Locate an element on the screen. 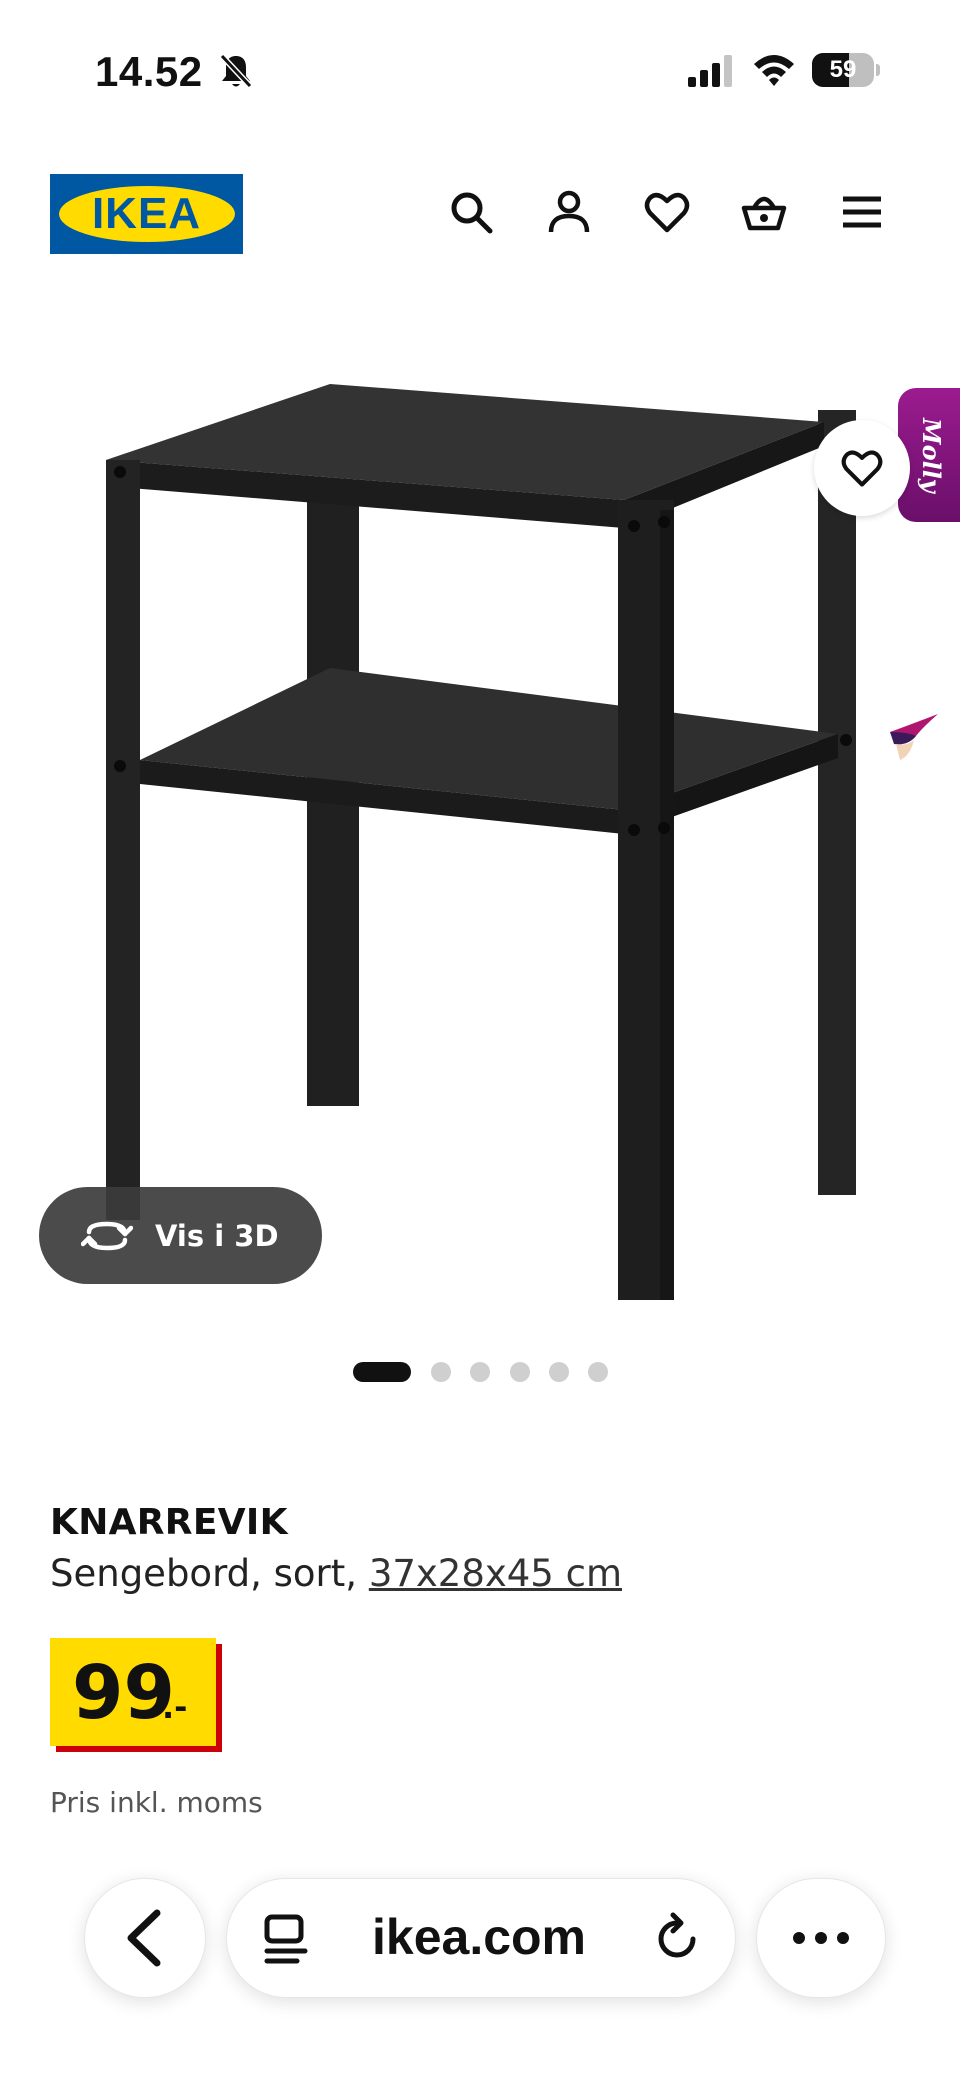 This screenshot has height=2081, width=960. battery-icon: 59 is located at coordinates (846, 71).